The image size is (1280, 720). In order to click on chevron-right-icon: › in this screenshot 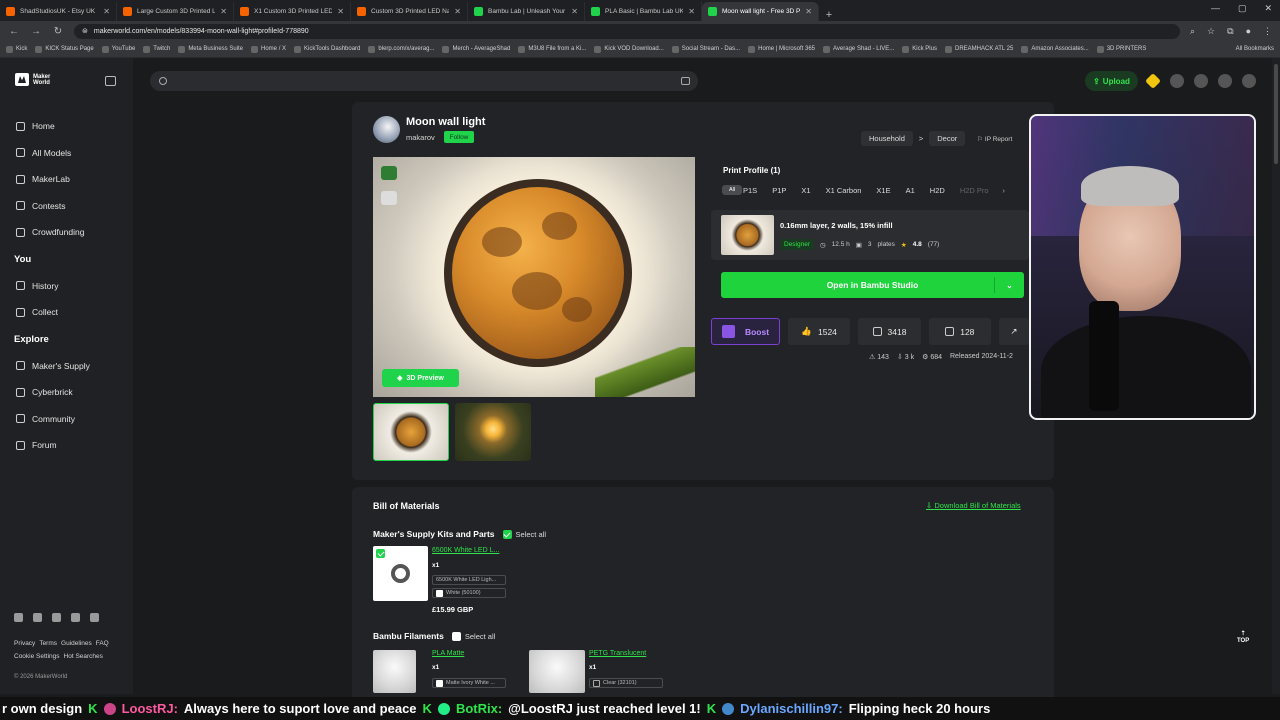, I will do `click(1004, 190)`.